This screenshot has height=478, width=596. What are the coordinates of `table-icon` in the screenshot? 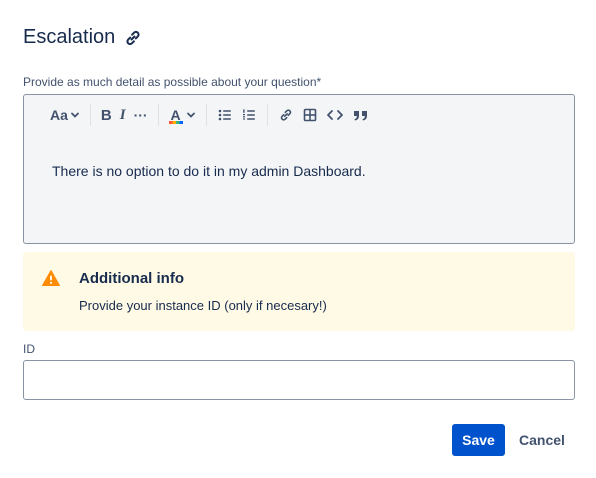 It's located at (309, 115).